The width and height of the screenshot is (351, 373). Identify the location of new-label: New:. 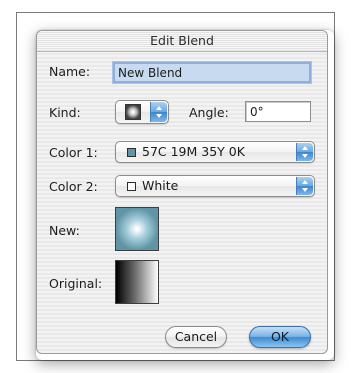
(64, 230).